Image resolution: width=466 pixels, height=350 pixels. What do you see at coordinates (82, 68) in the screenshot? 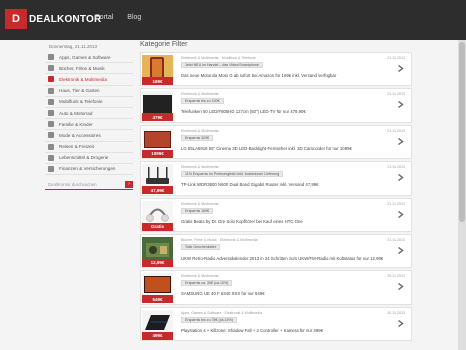
I see `category-label: Bücher, Filme & Musik` at bounding box center [82, 68].